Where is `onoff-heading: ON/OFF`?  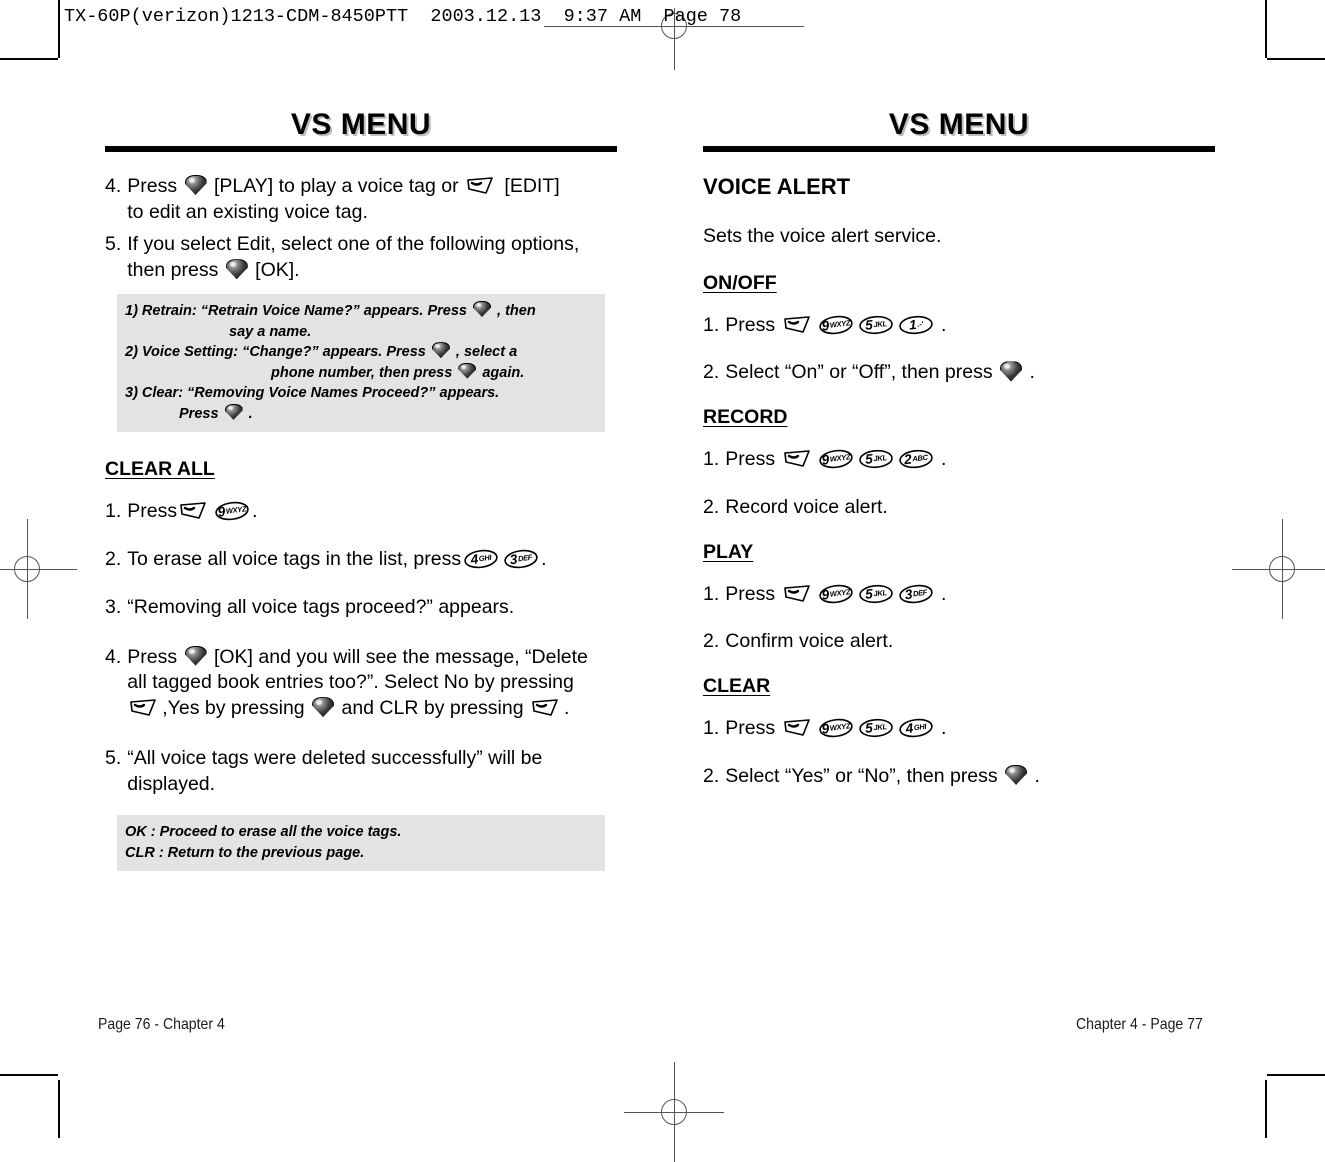 onoff-heading: ON/OFF is located at coordinates (740, 282).